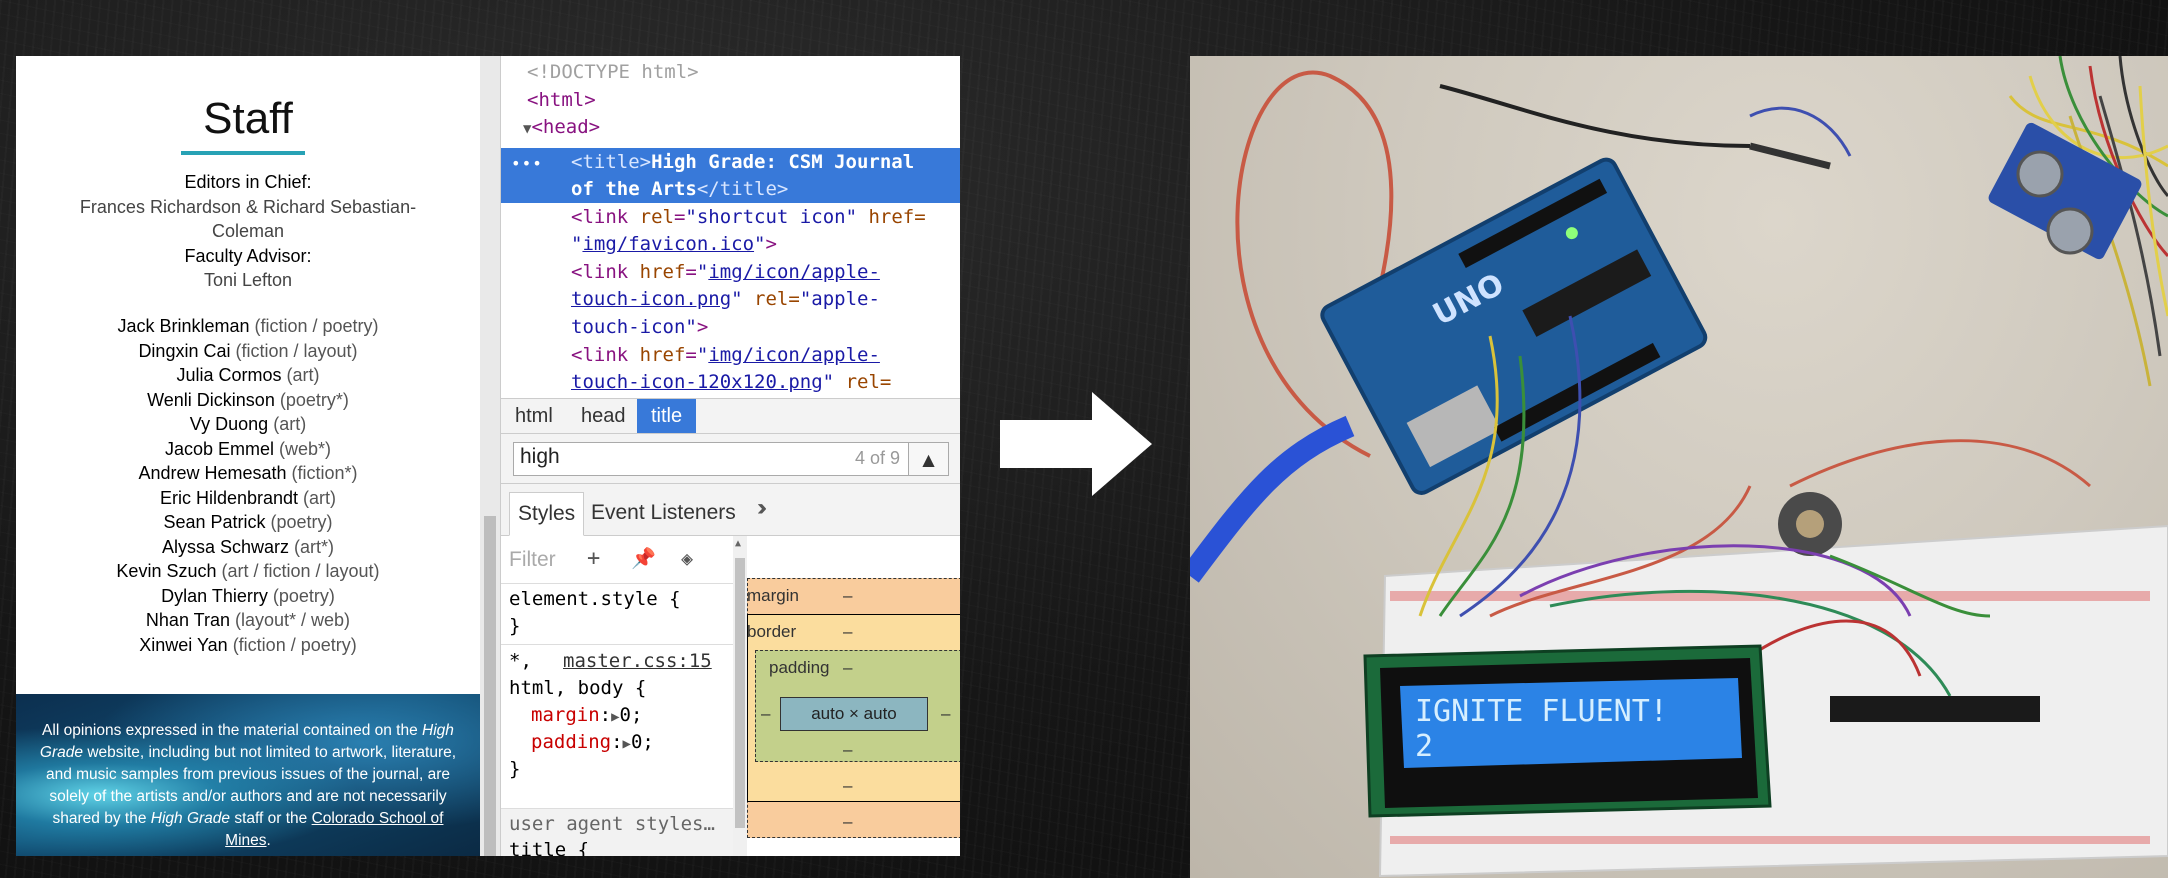 Image resolution: width=2168 pixels, height=878 pixels. What do you see at coordinates (592, 743) in the screenshot?
I see `prop-padding: padding:▶0;` at bounding box center [592, 743].